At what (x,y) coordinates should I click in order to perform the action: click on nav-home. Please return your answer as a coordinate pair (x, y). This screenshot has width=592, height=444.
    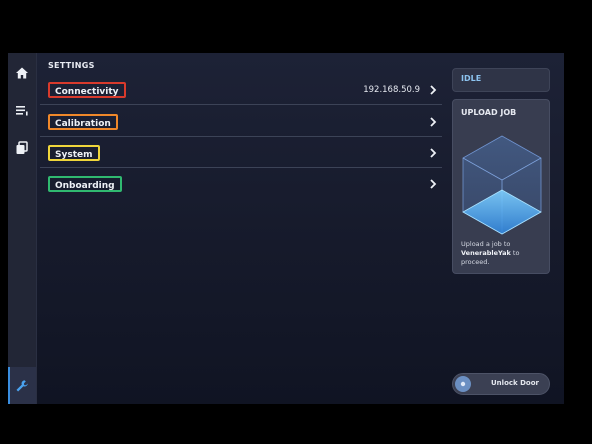
    Looking at the image, I should click on (22, 73).